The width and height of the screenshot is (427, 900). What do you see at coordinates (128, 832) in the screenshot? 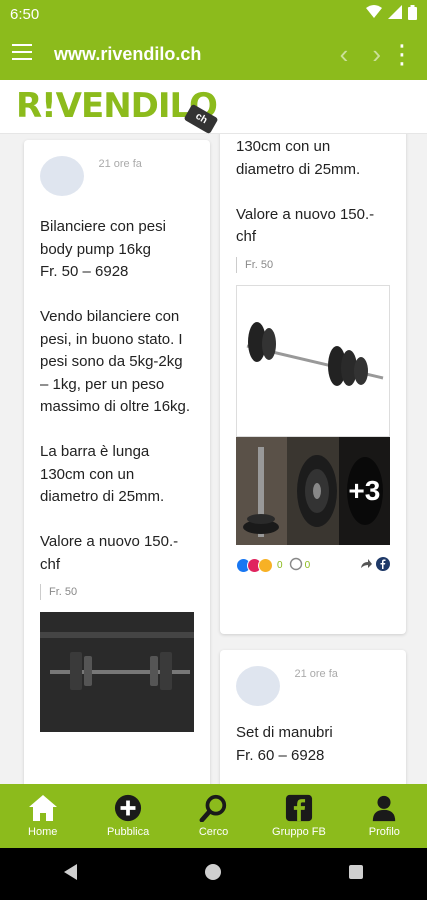
I see `nav-pubblica-label: Pubblica` at bounding box center [128, 832].